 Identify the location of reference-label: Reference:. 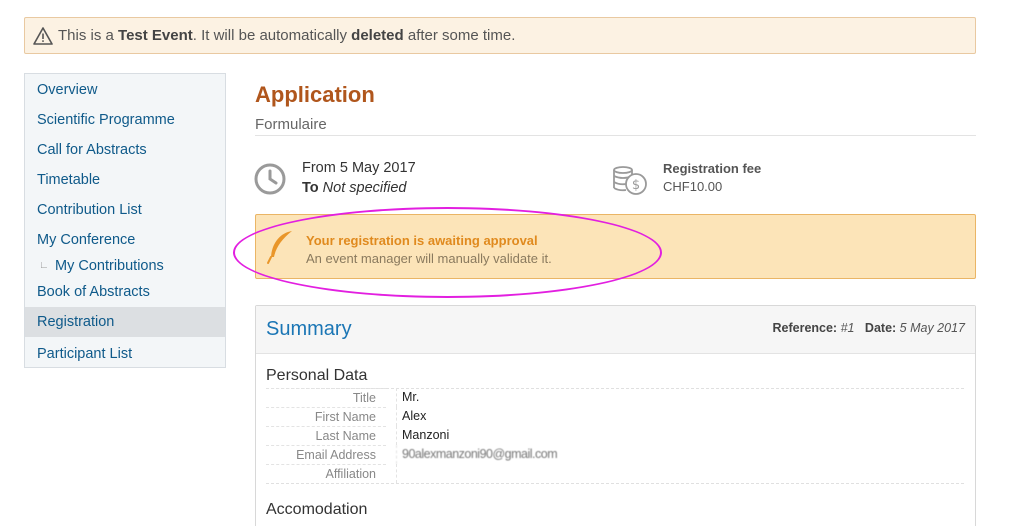
(805, 328).